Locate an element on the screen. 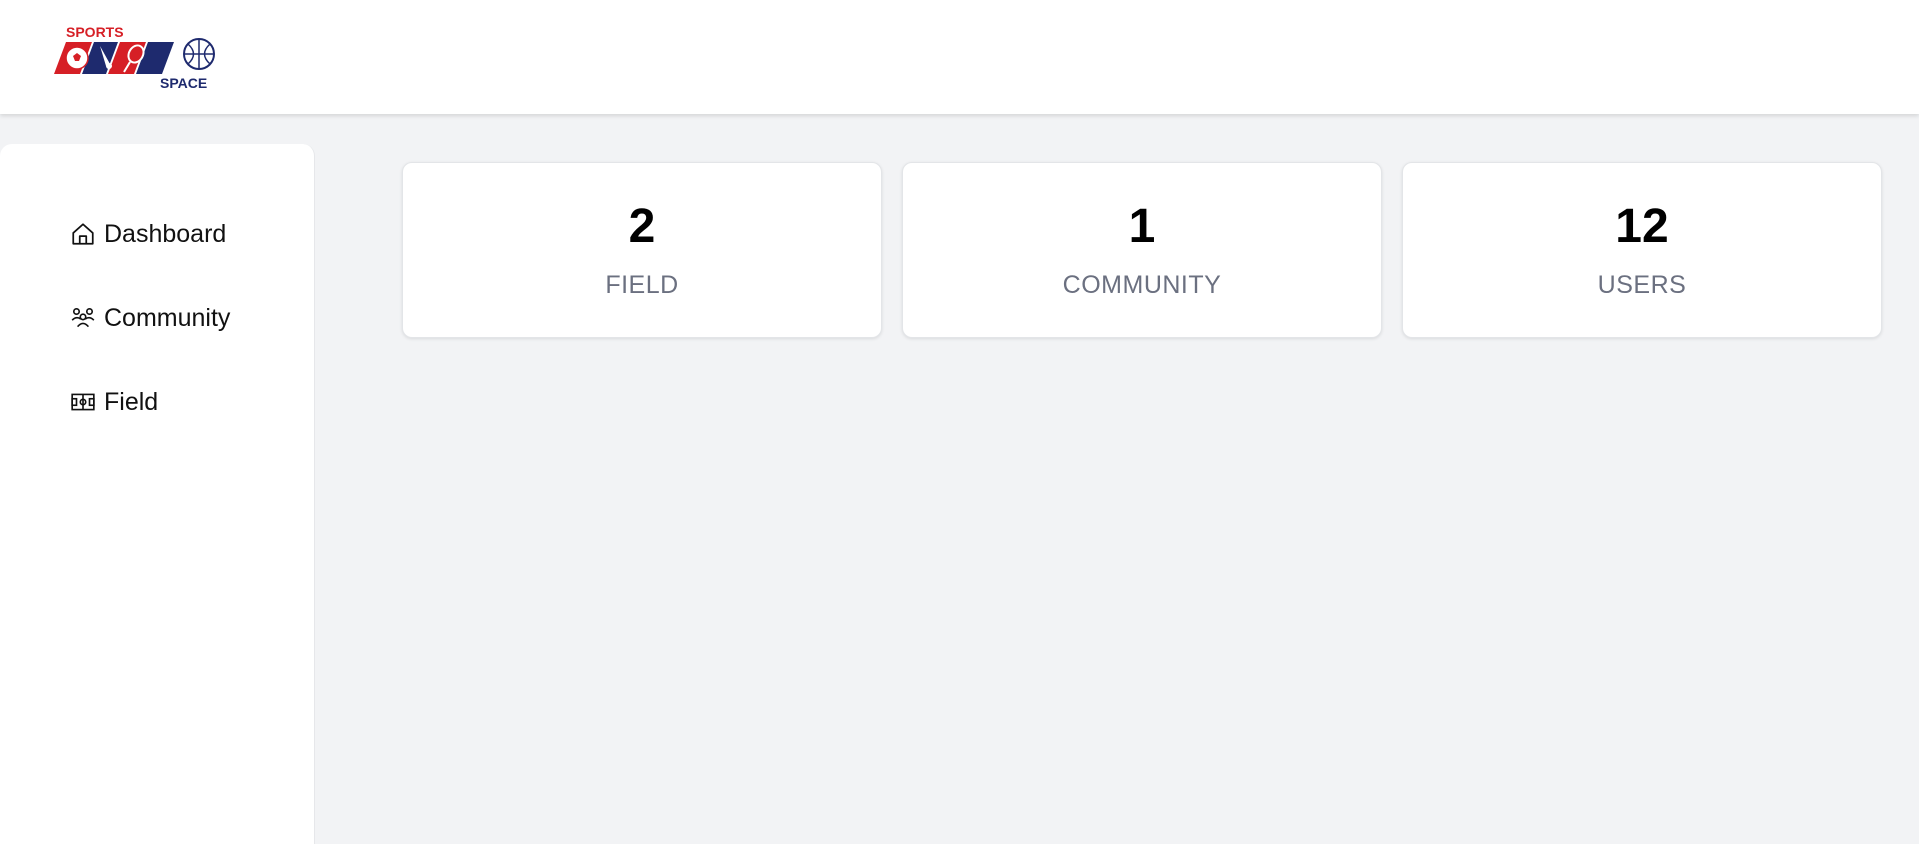 Image resolution: width=1919 pixels, height=844 pixels. sidebar-item-community: Community is located at coordinates (150, 318).